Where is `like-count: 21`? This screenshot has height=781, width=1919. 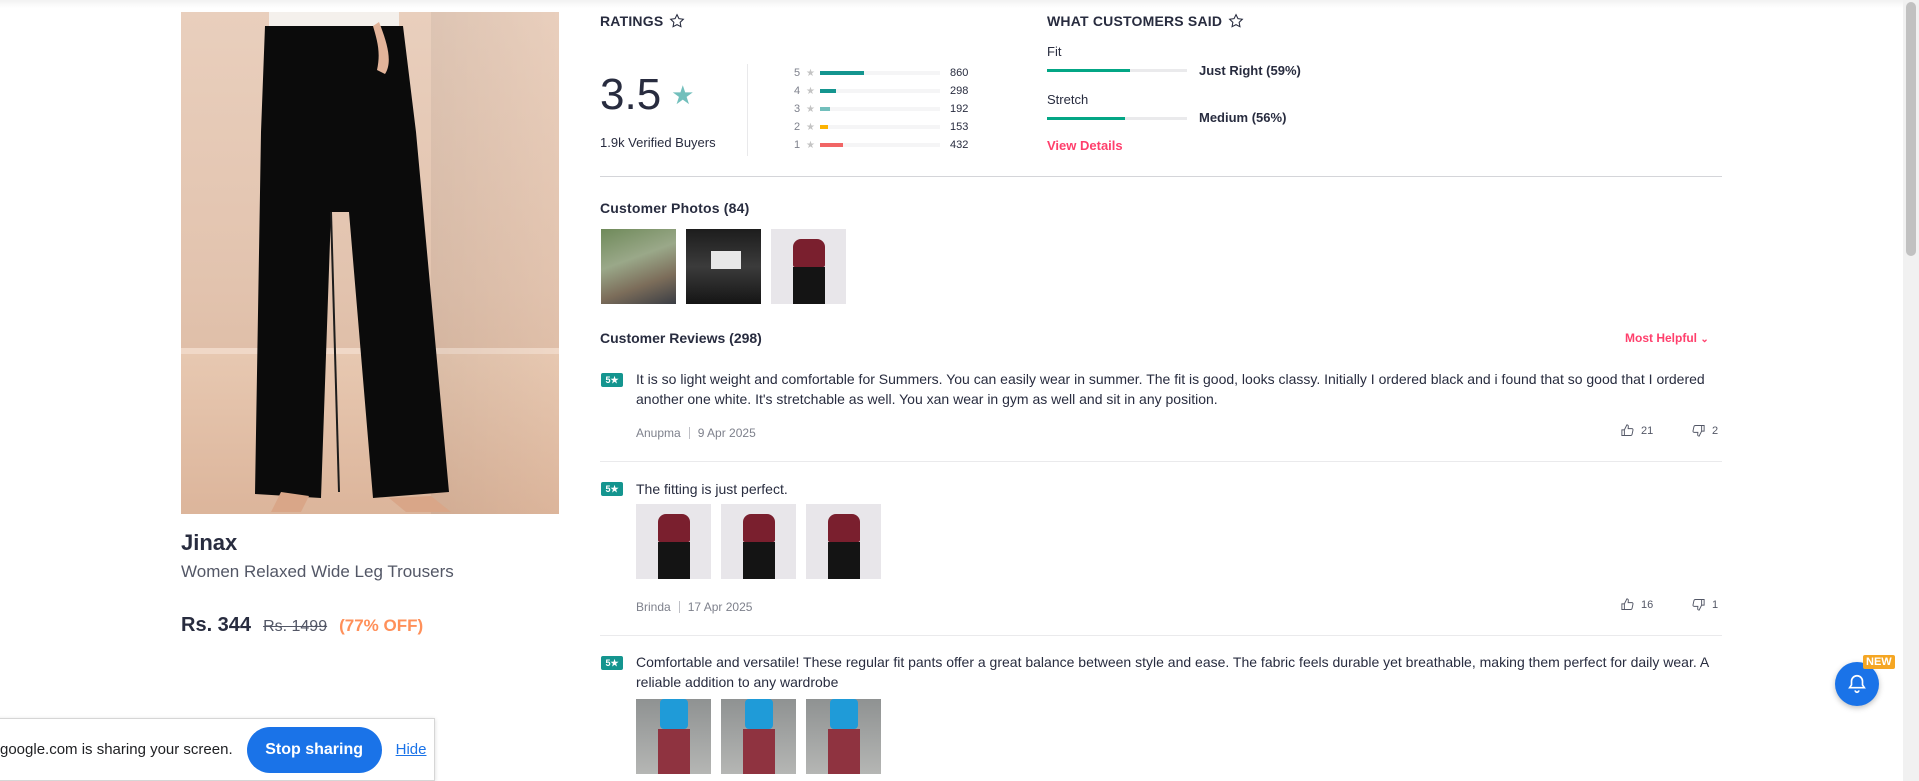
like-count: 21 is located at coordinates (1647, 430).